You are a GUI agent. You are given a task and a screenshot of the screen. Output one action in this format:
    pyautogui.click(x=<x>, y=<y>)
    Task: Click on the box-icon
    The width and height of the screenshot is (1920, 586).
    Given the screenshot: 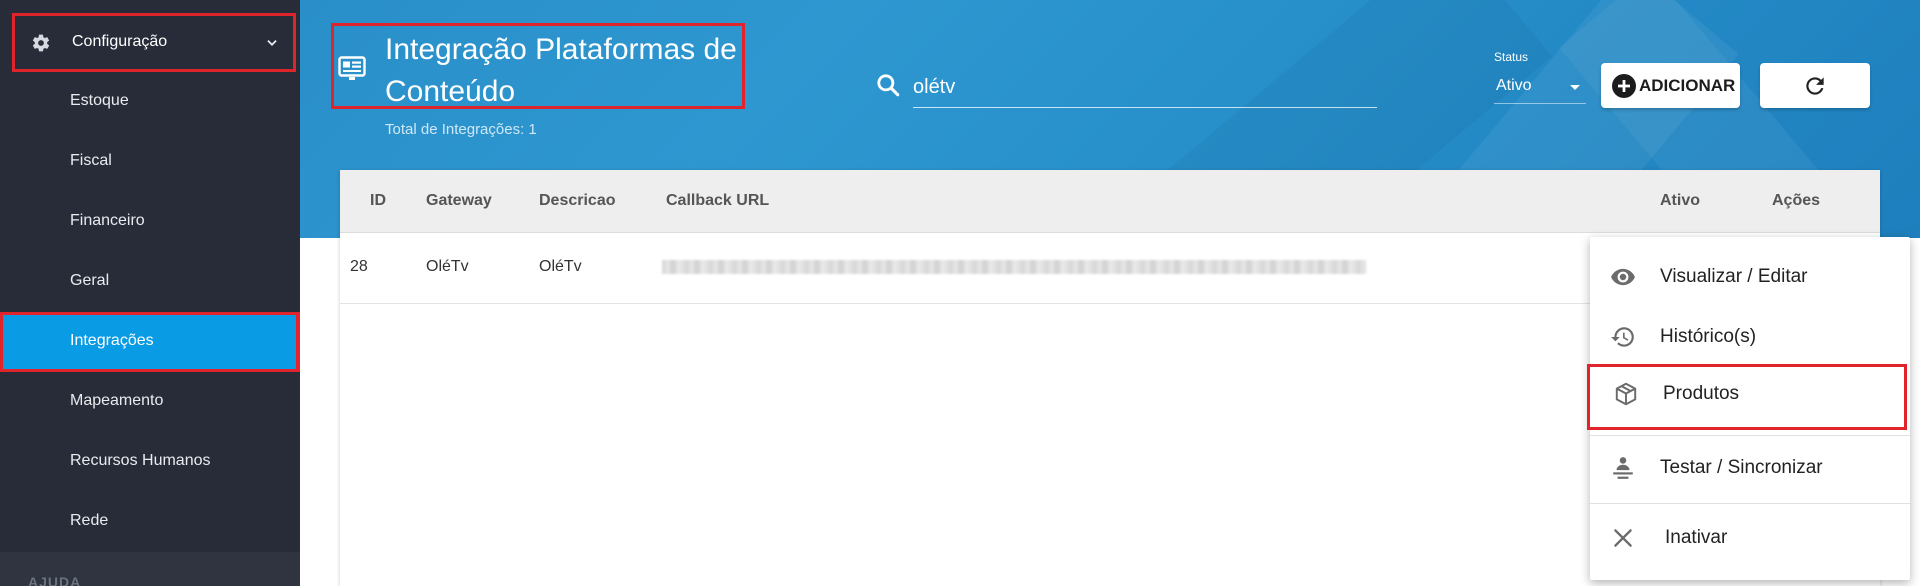 What is the action you would take?
    pyautogui.click(x=1626, y=394)
    